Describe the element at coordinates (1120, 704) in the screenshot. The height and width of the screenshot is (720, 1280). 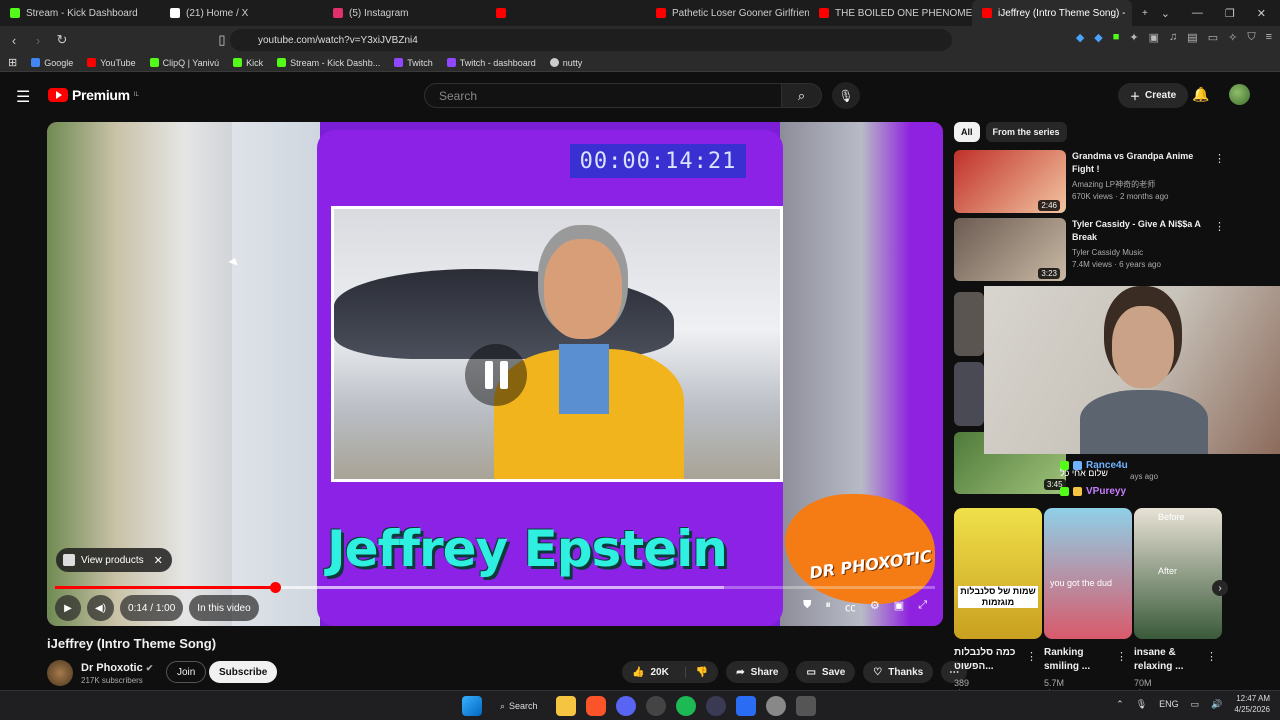
I see `tray-chevron-icon: ⌃` at that location.